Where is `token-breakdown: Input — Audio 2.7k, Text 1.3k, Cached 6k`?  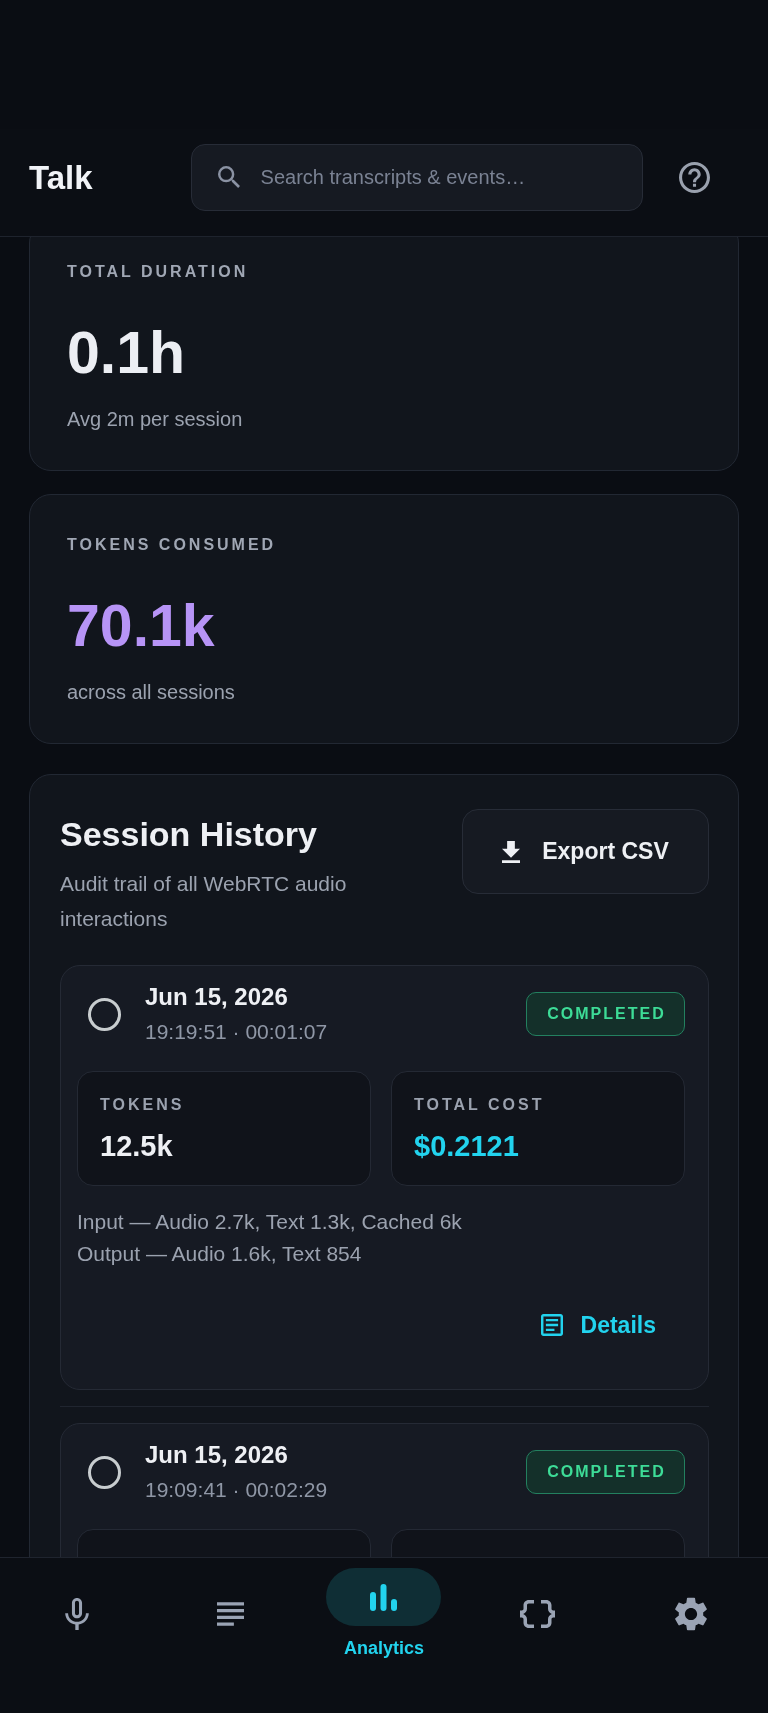 token-breakdown: Input — Audio 2.7k, Text 1.3k, Cached 6k is located at coordinates (269, 1222).